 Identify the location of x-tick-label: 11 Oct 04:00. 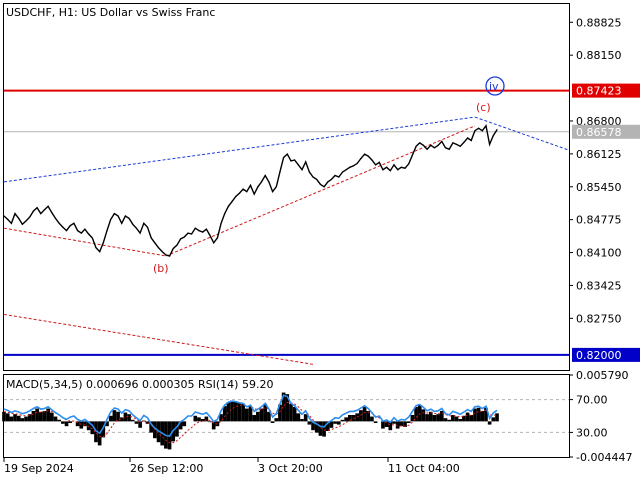
(424, 468).